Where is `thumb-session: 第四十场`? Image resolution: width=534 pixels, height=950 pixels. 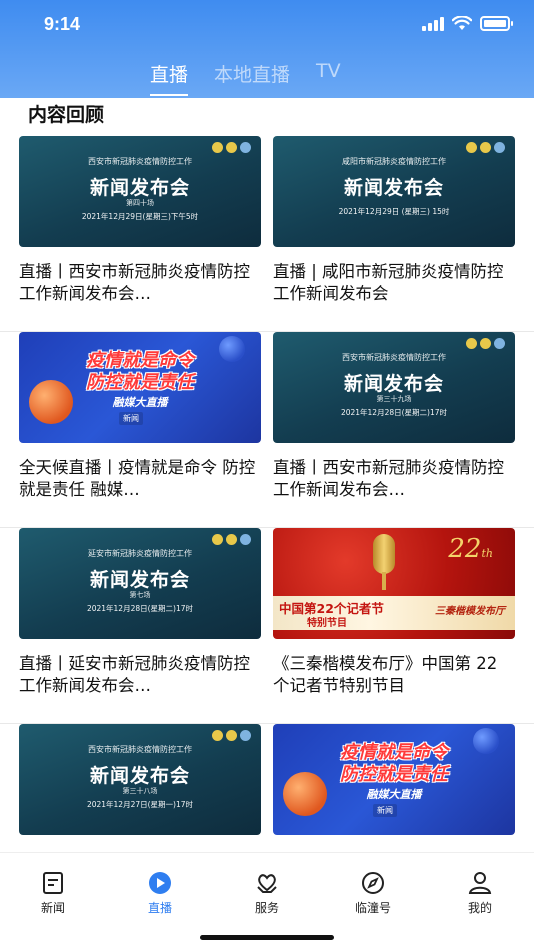
thumb-session: 第四十场 is located at coordinates (140, 203).